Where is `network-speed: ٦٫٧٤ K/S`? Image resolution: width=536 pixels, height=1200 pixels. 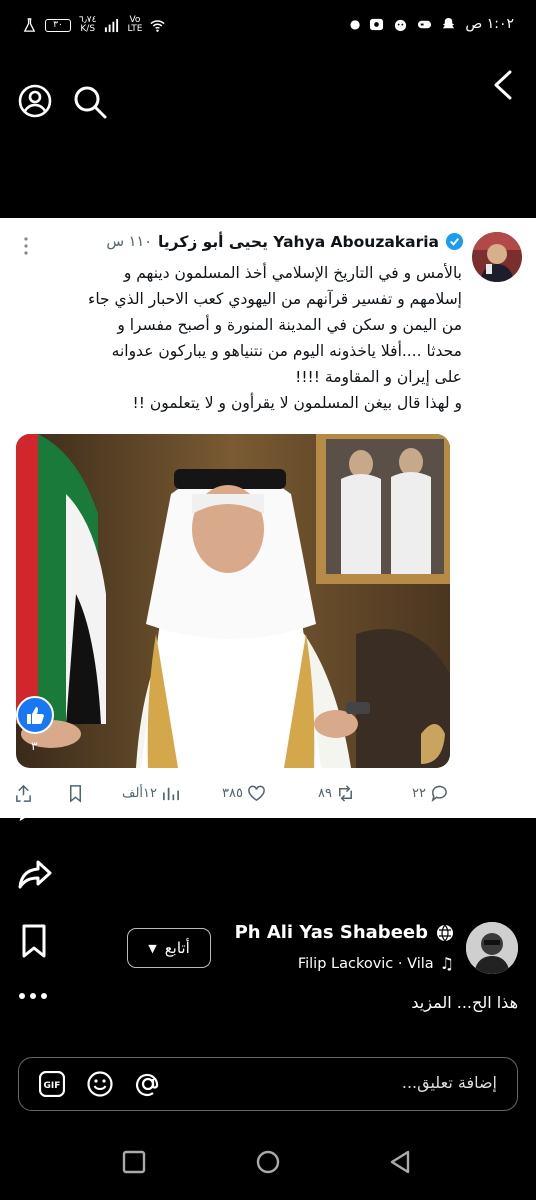
network-speed: ٦٫٧٤ K/S is located at coordinates (88, 24).